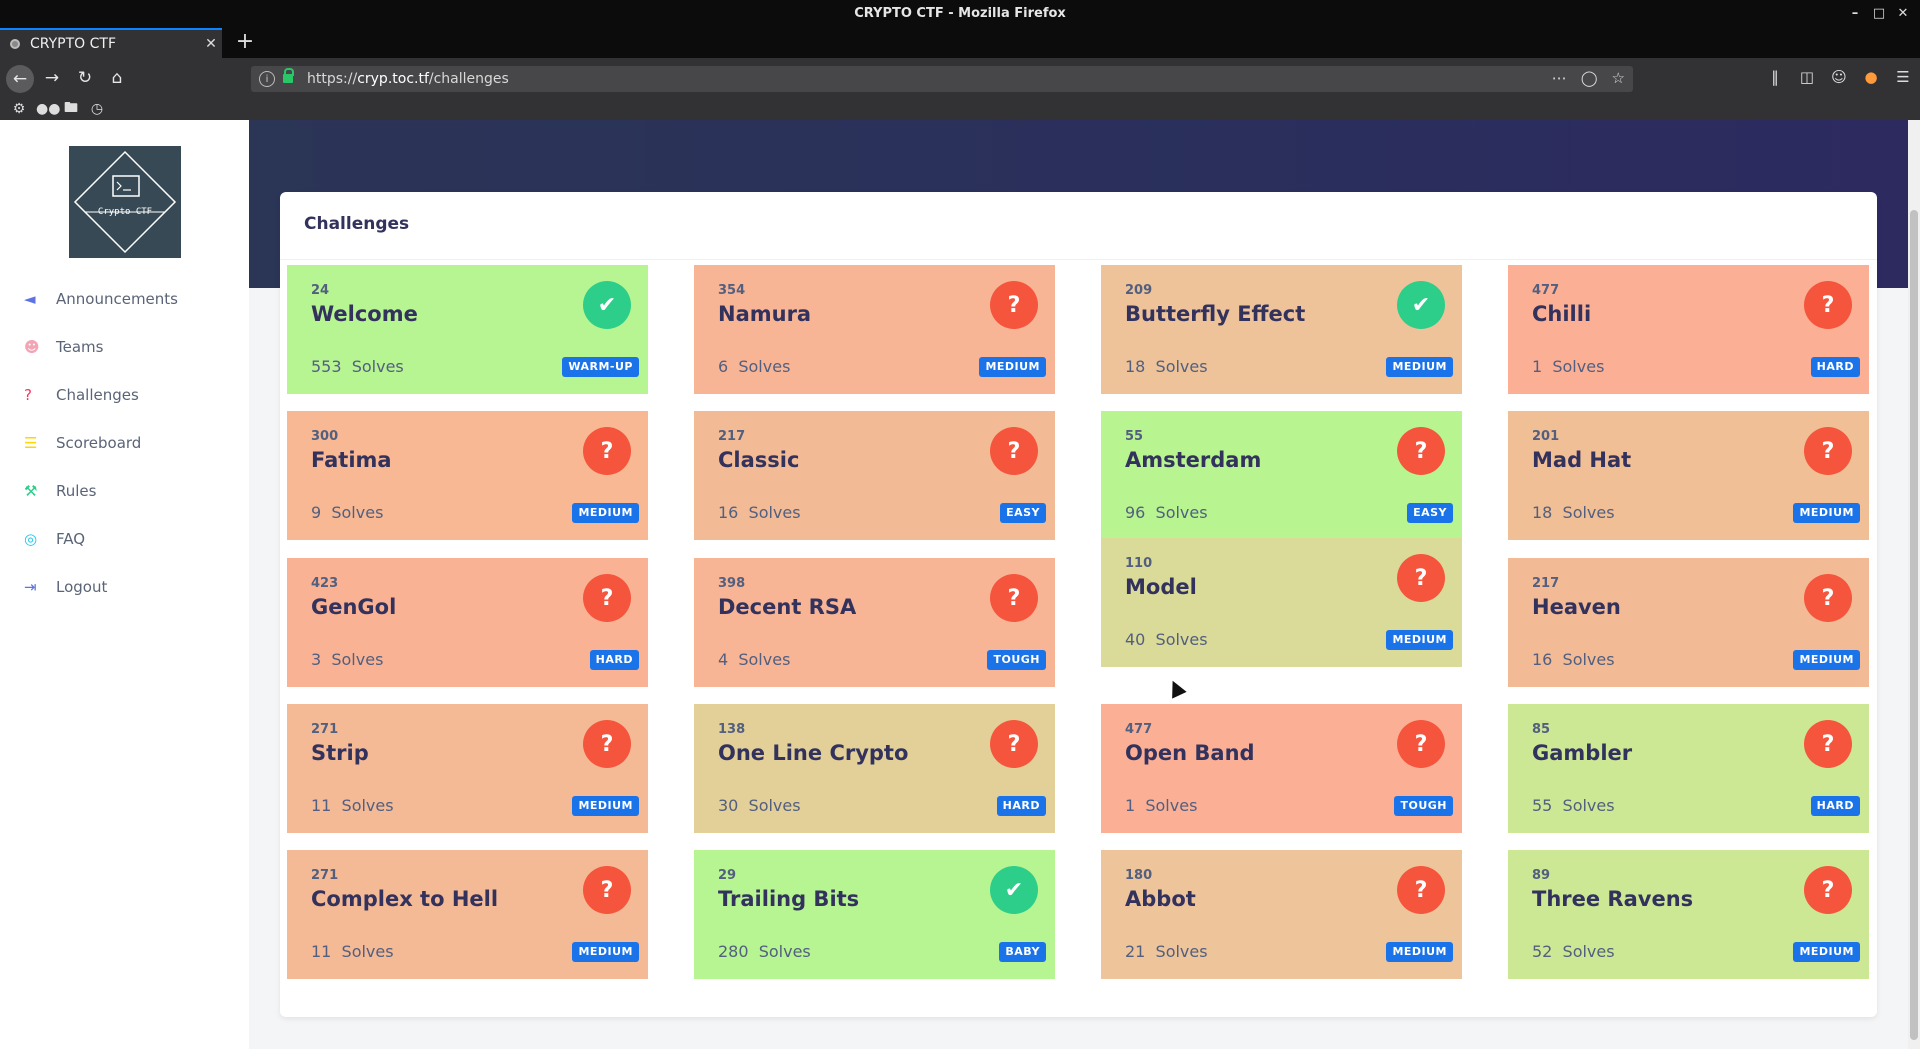  What do you see at coordinates (30, 587) in the screenshot?
I see `logout-icon: ⇥` at bounding box center [30, 587].